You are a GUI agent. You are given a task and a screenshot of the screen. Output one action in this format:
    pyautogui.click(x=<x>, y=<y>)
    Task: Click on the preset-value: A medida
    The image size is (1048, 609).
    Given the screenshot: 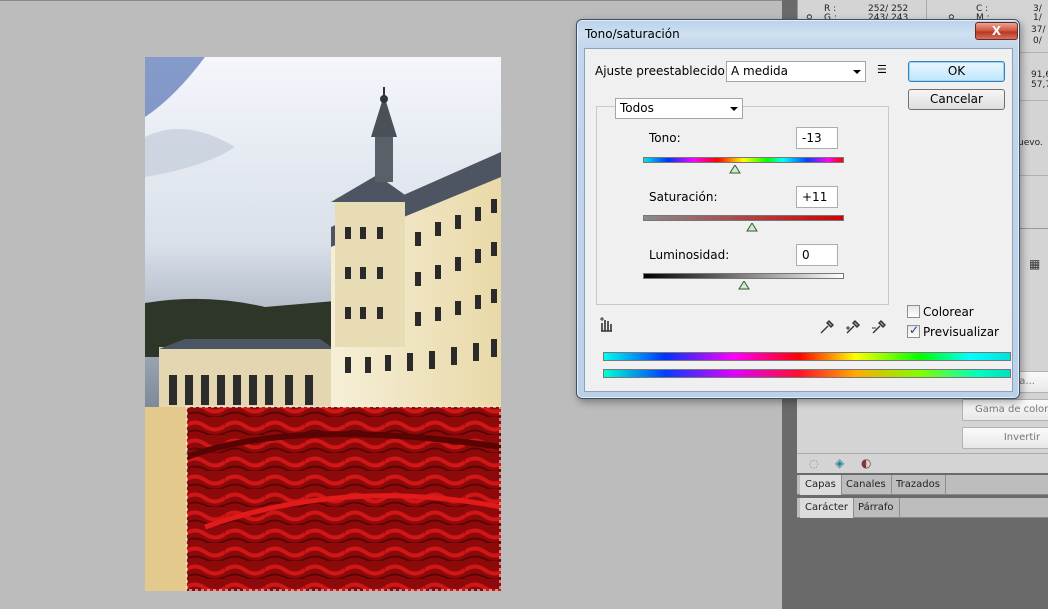 What is the action you would take?
    pyautogui.click(x=760, y=71)
    